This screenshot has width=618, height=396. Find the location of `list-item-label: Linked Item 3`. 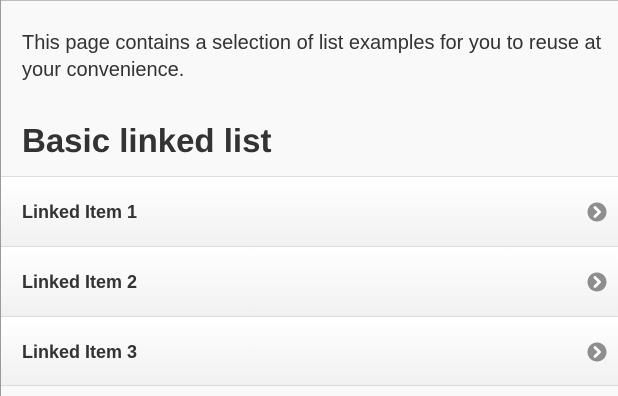

list-item-label: Linked Item 3 is located at coordinates (80, 352).